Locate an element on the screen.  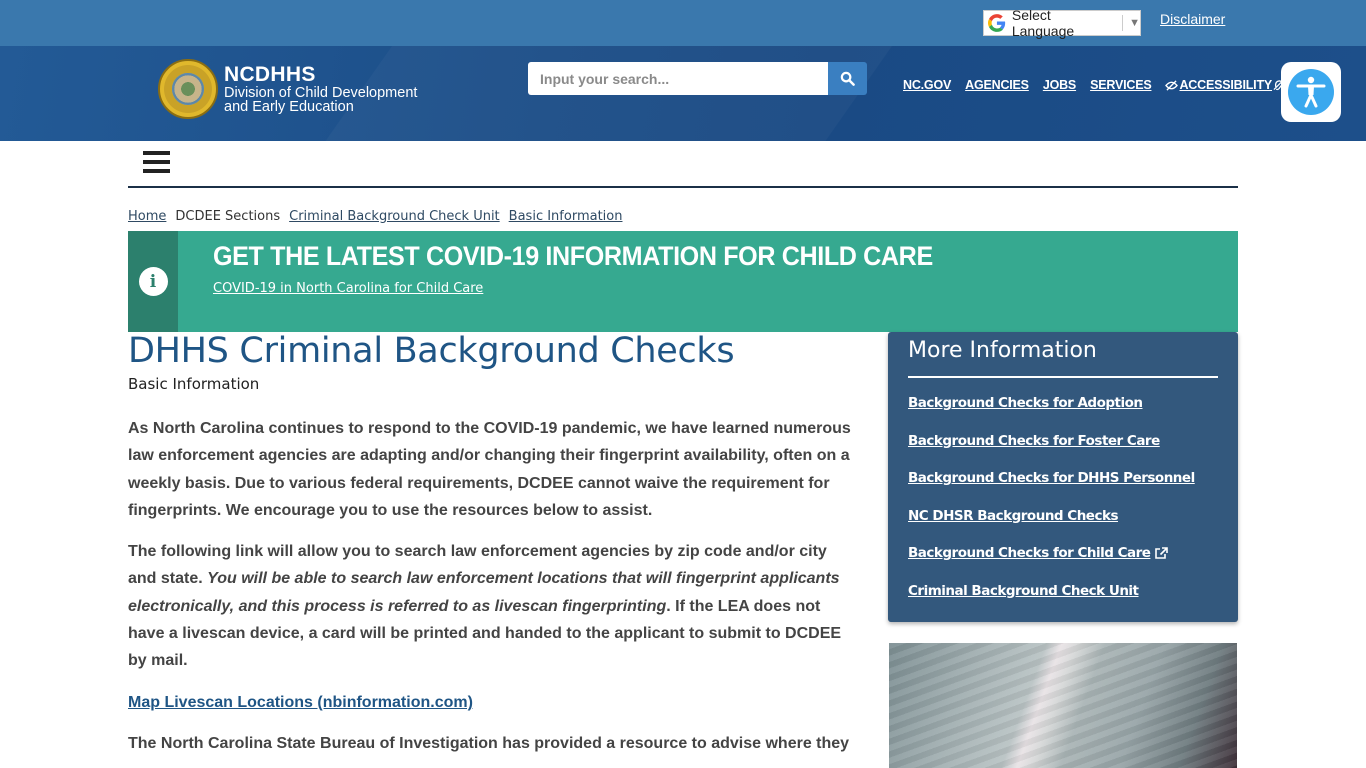
accessibility-widget-button is located at coordinates (1311, 92).